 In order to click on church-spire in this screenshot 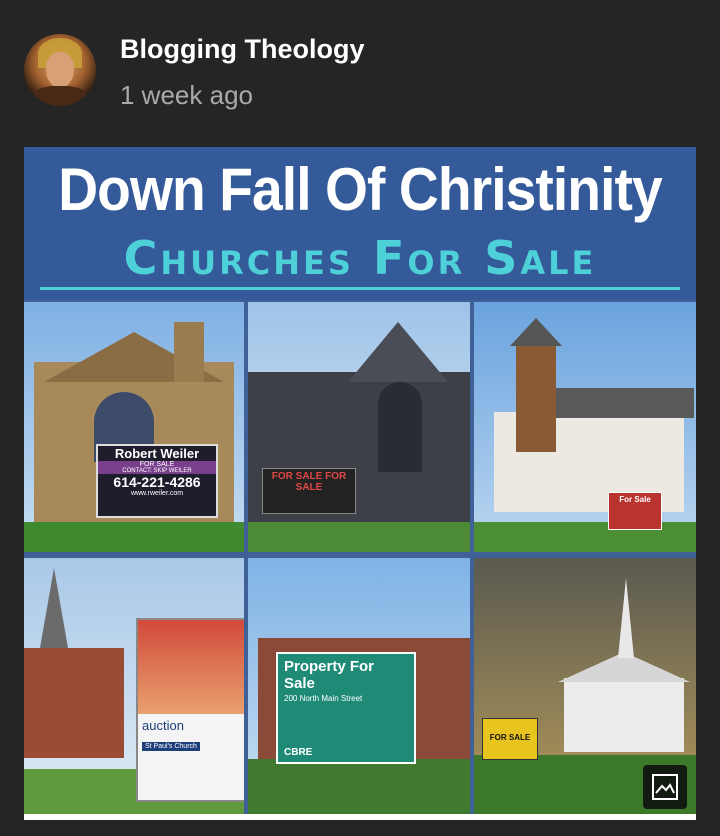, I will do `click(189, 352)`.